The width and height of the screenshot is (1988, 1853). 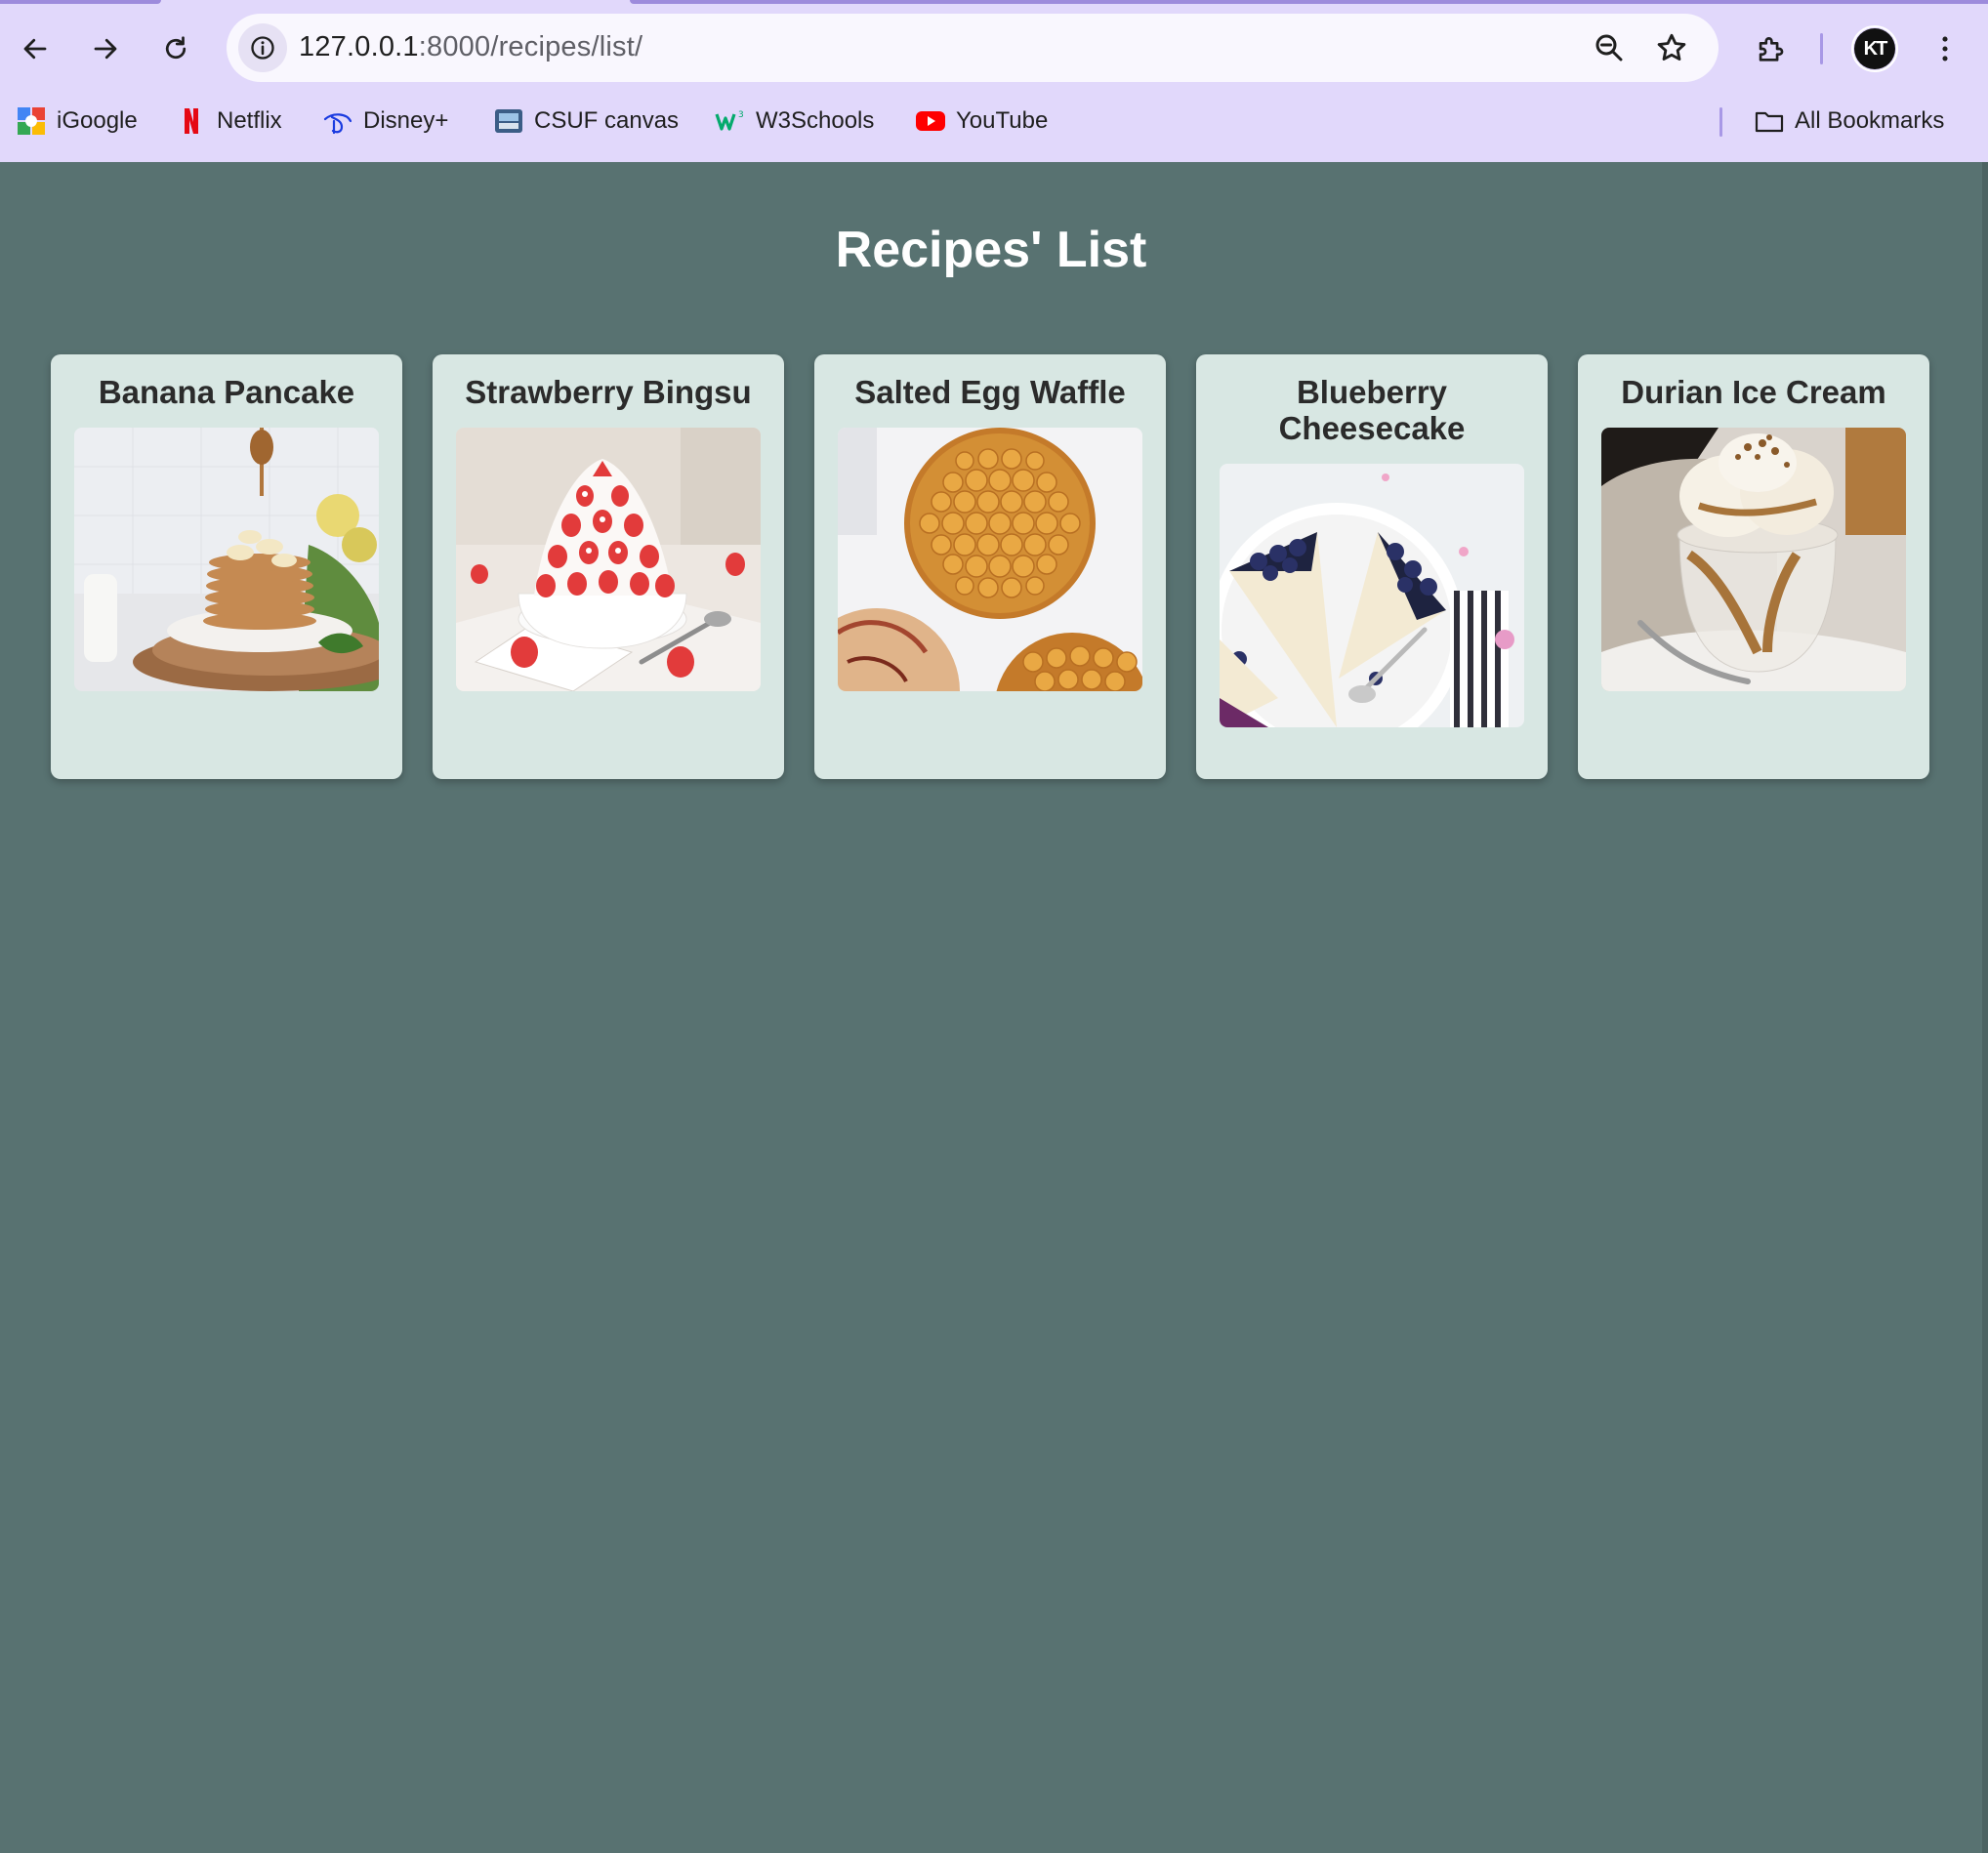 I want to click on window-edge, so click(x=1985, y=1007).